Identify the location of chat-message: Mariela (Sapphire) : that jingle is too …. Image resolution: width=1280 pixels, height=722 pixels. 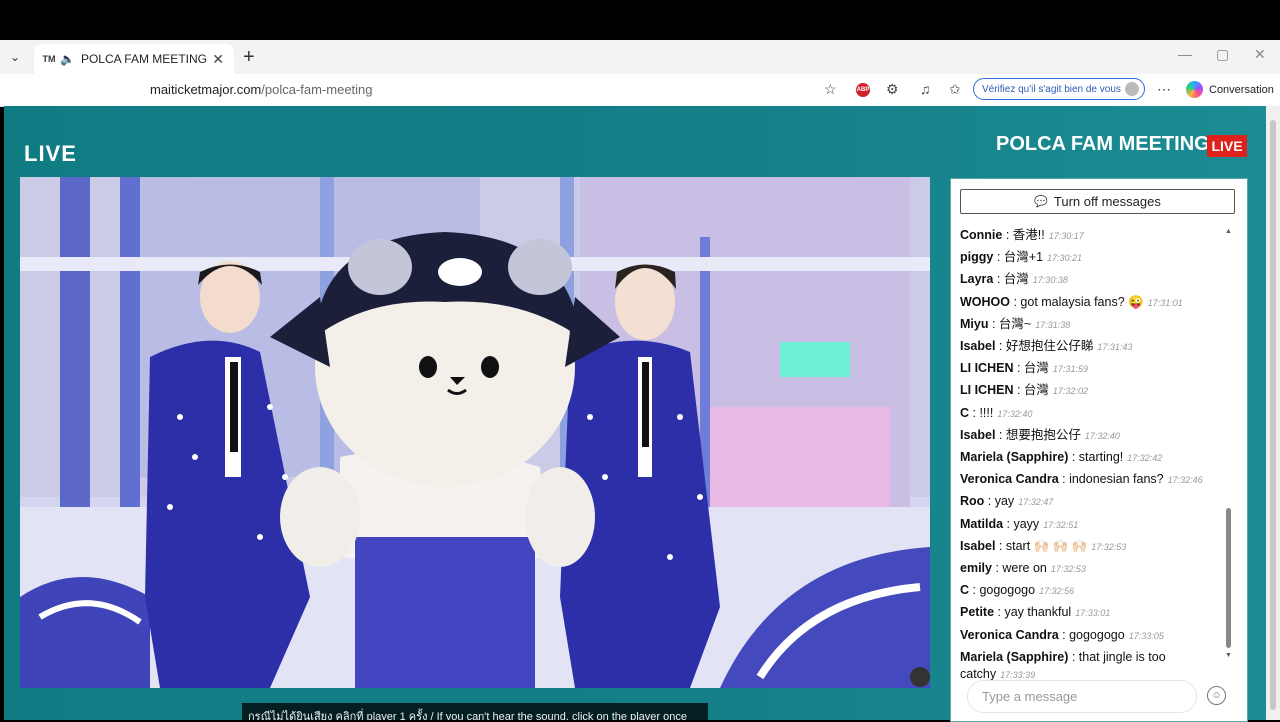
(1091, 666).